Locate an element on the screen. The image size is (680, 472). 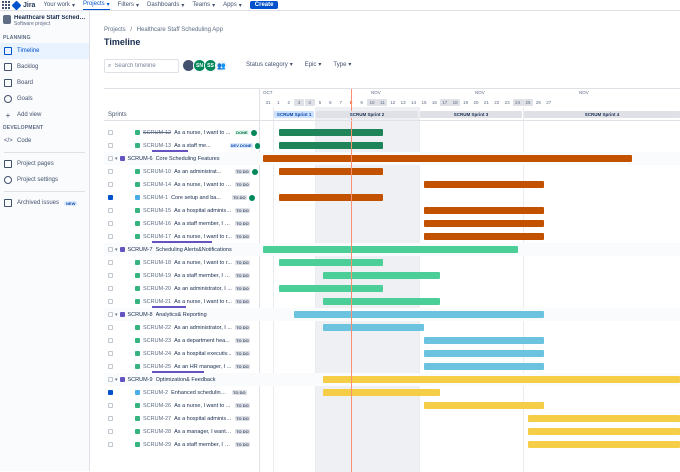
issue-key: SCRUM-17 is located at coordinates (157, 237).